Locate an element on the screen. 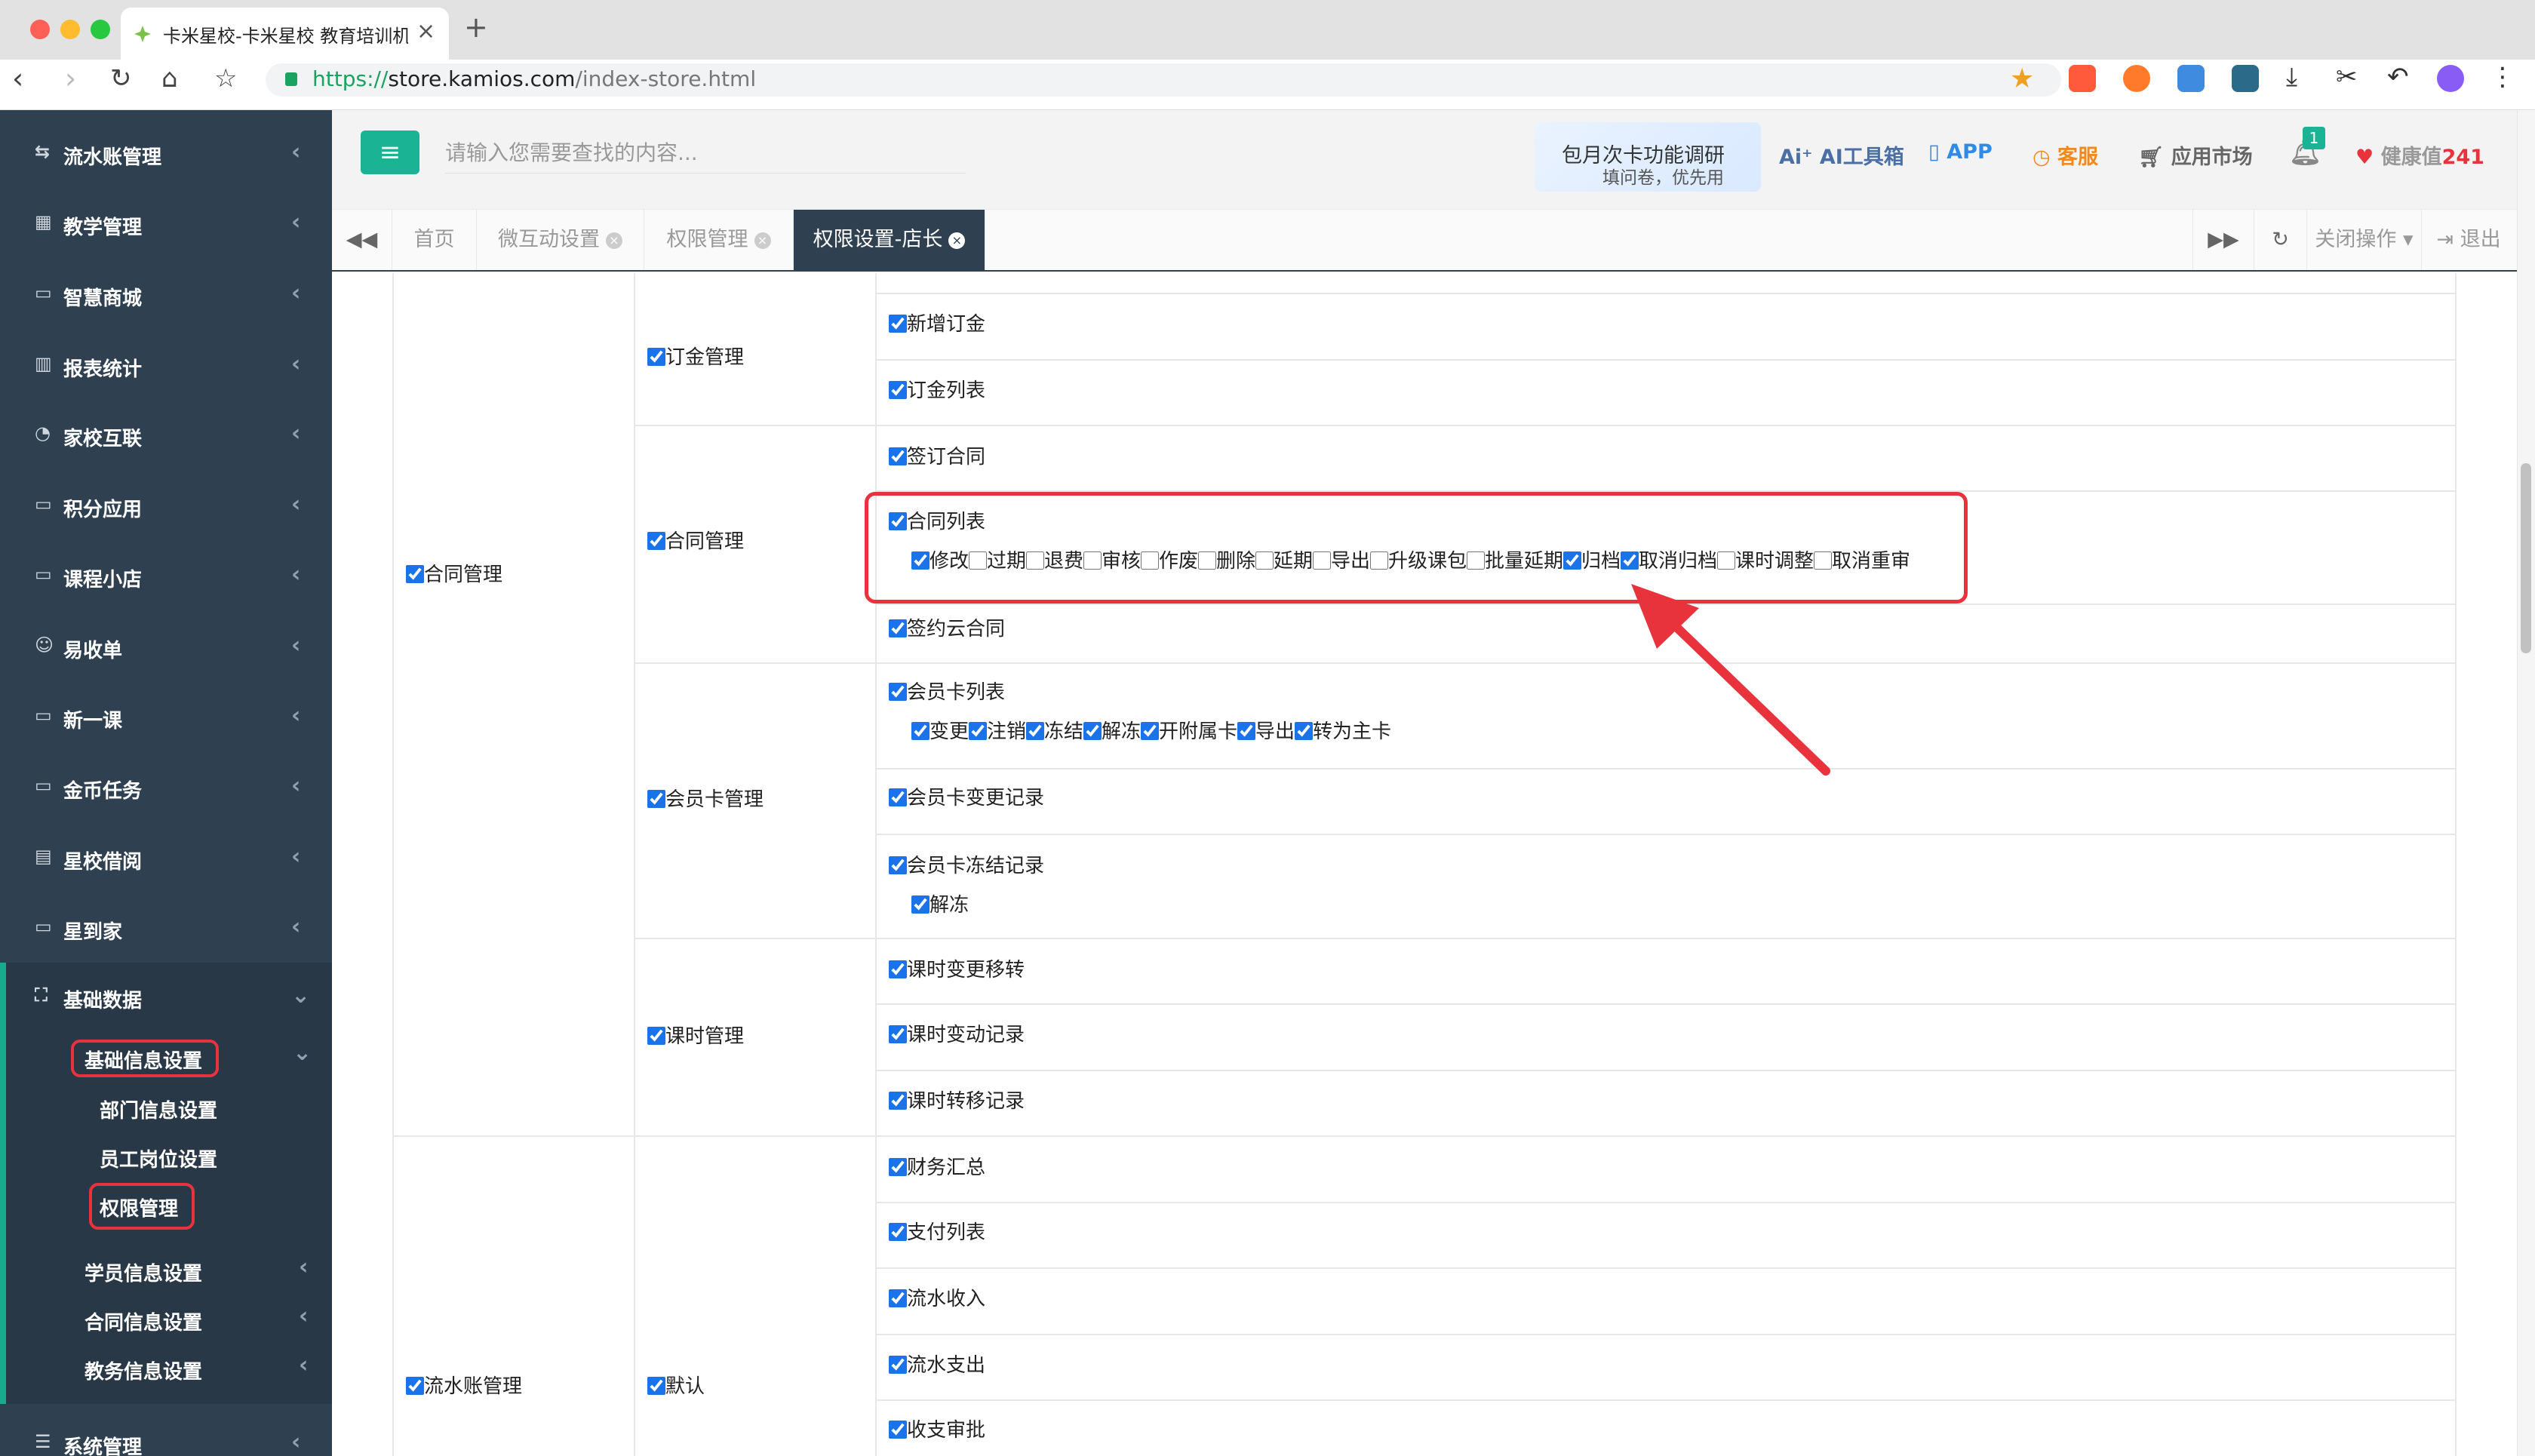 The width and height of the screenshot is (2535, 1456). permission-checkbox-finance: 财务汇总 is located at coordinates (937, 1168).